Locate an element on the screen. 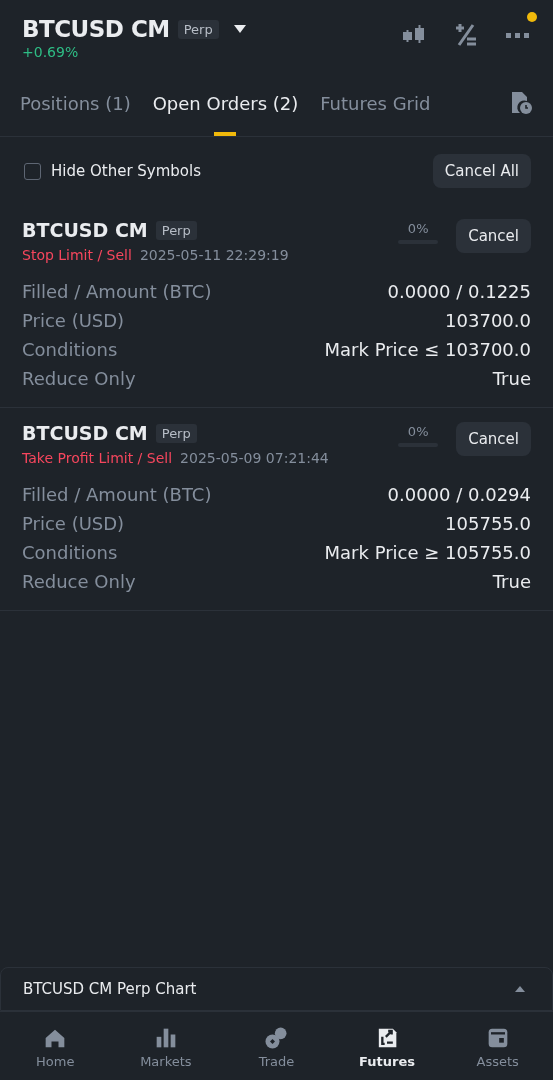  order-time: 2025-05-09 07:21:44 is located at coordinates (254, 458).